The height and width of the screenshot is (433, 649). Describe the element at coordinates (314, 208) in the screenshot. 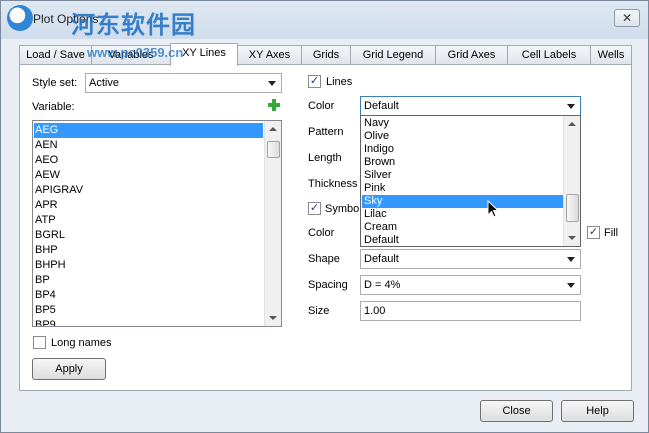

I see `symbols-checkbox: ✓` at that location.